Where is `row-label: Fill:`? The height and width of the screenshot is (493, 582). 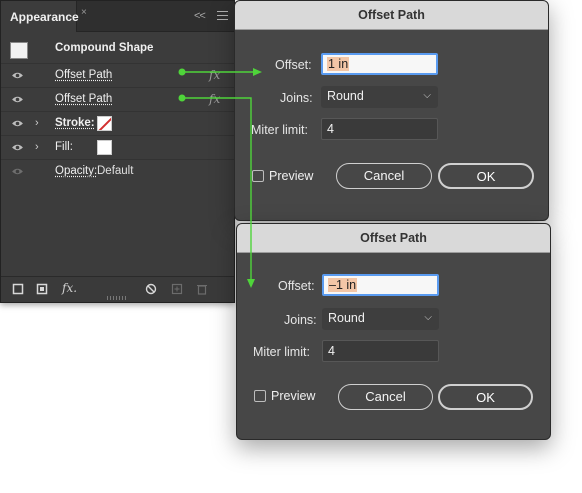 row-label: Fill: is located at coordinates (64, 147).